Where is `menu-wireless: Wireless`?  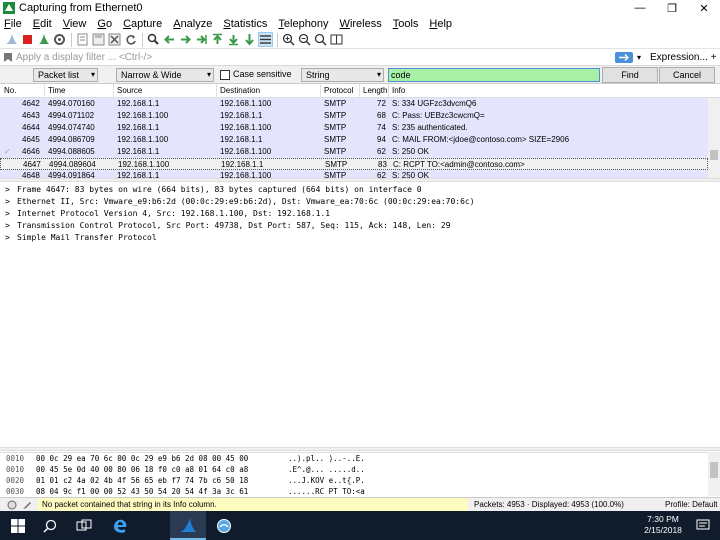 menu-wireless: Wireless is located at coordinates (361, 24).